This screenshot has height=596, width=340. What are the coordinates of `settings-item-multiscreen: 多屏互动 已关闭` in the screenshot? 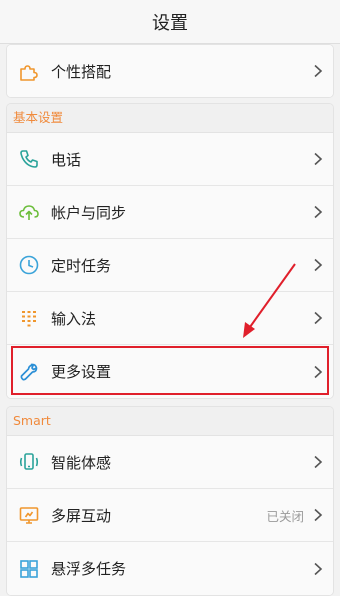 It's located at (170, 515).